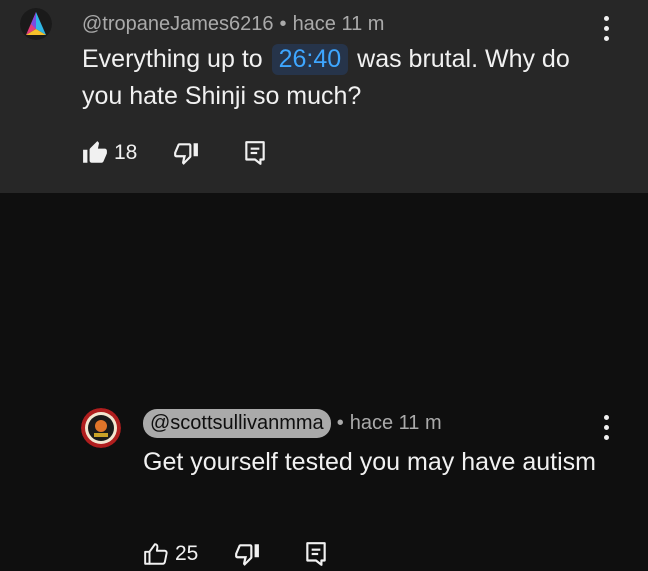 The width and height of the screenshot is (648, 571). Describe the element at coordinates (170, 554) in the screenshot. I see `like-button: 25` at that location.